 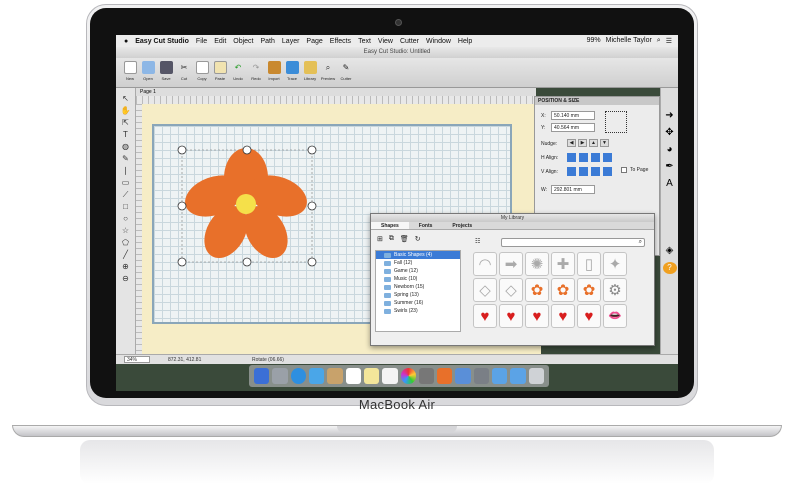 I want to click on zoom-in-tool-icon: ⊕, so click(x=126, y=267).